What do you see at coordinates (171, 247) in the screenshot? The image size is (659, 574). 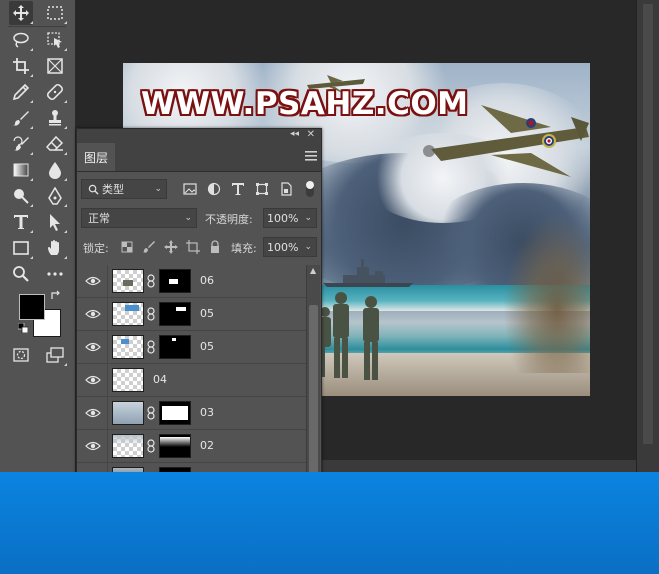 I see `lock-position-icon` at bounding box center [171, 247].